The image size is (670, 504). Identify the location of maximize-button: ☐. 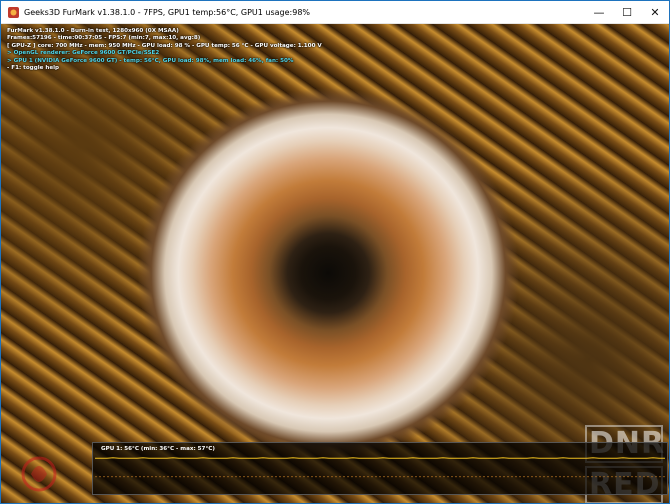
(627, 12).